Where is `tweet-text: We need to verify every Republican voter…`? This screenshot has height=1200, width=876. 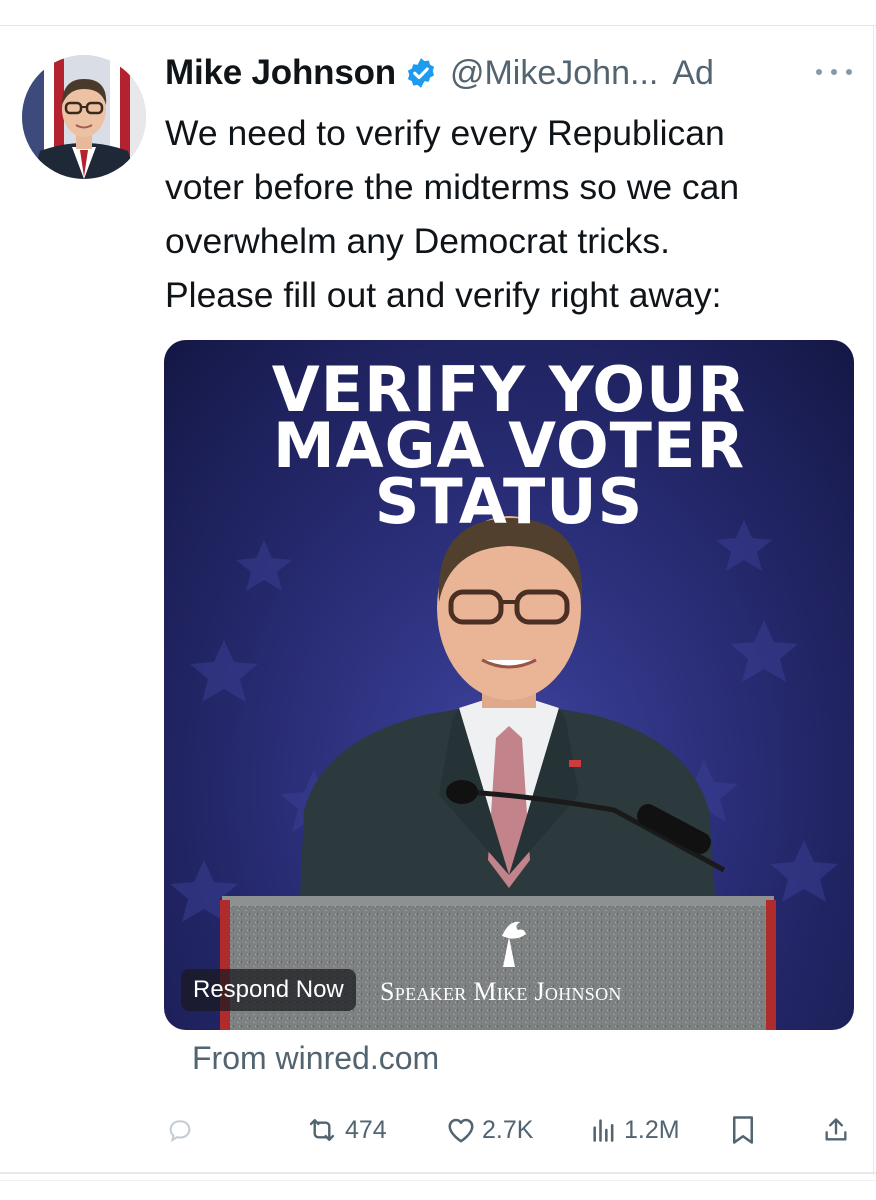
tweet-text: We need to verify every Republican voter… is located at coordinates (510, 214).